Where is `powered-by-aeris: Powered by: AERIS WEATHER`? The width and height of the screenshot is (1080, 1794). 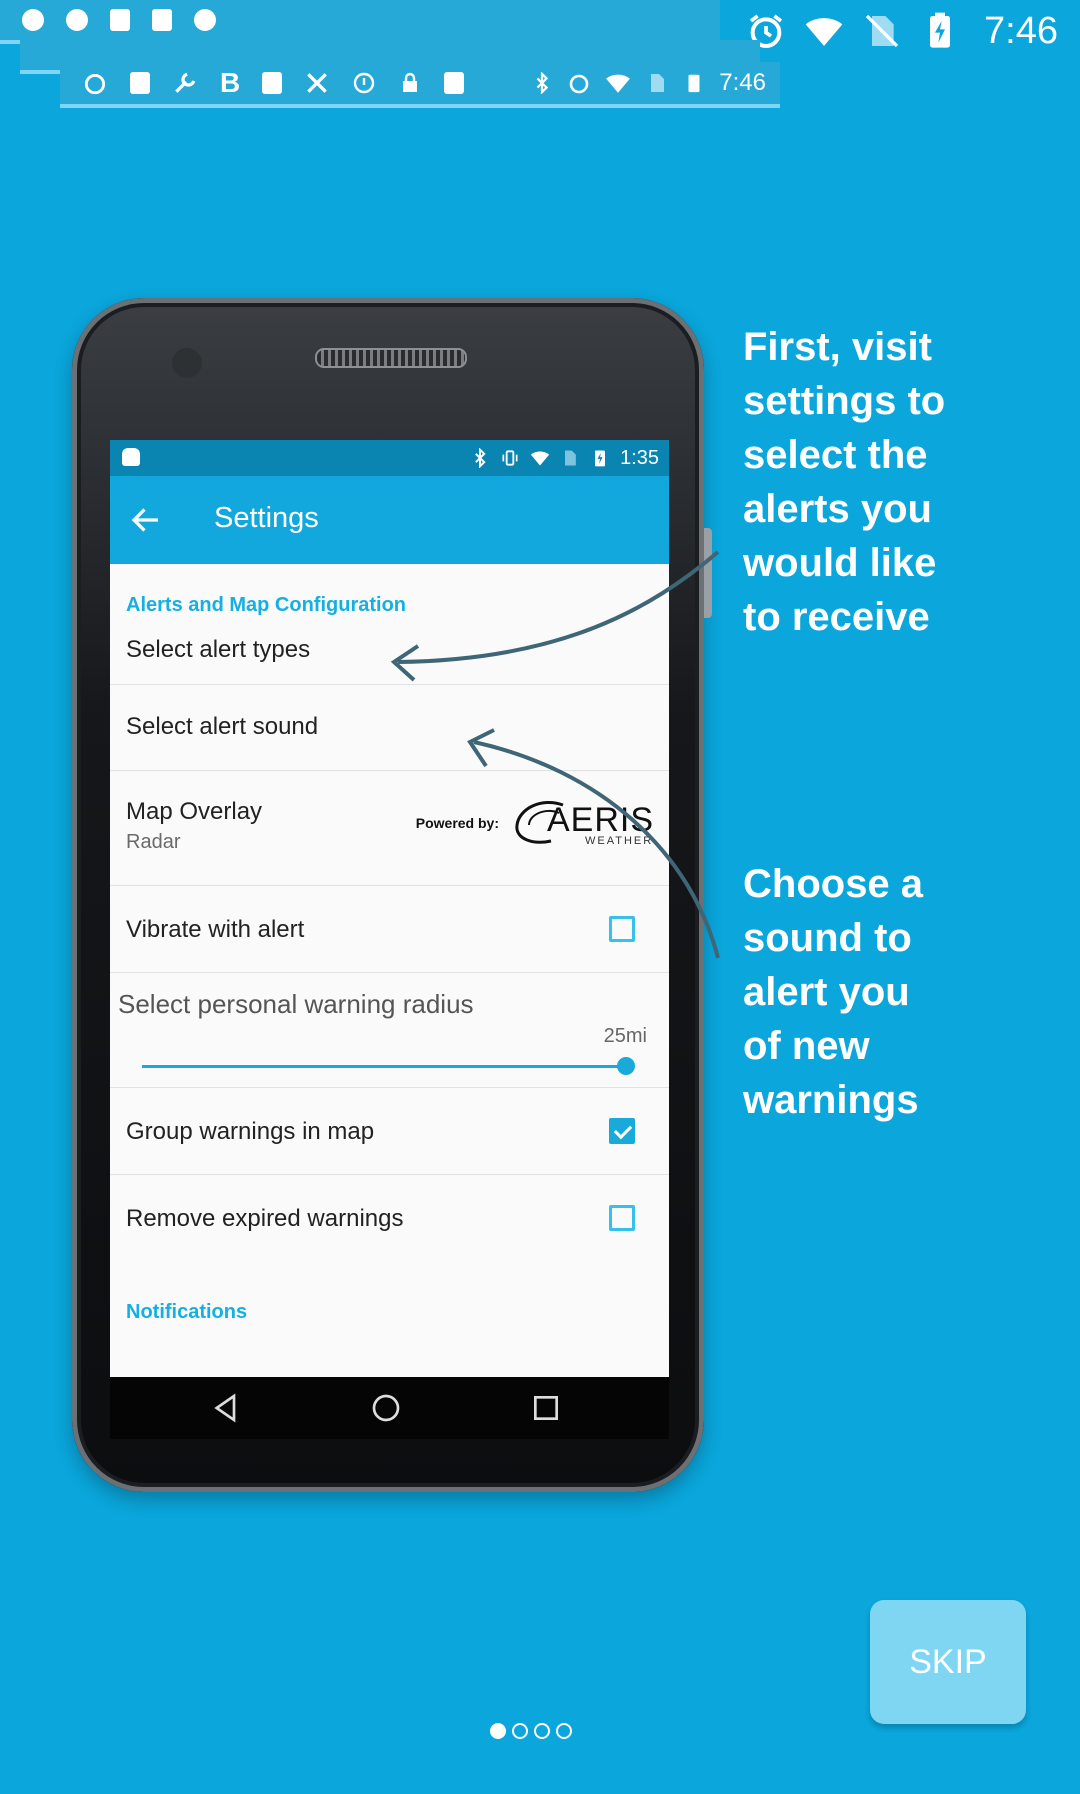
powered-by-aeris: Powered by: AERIS WEATHER is located at coordinates (537, 823).